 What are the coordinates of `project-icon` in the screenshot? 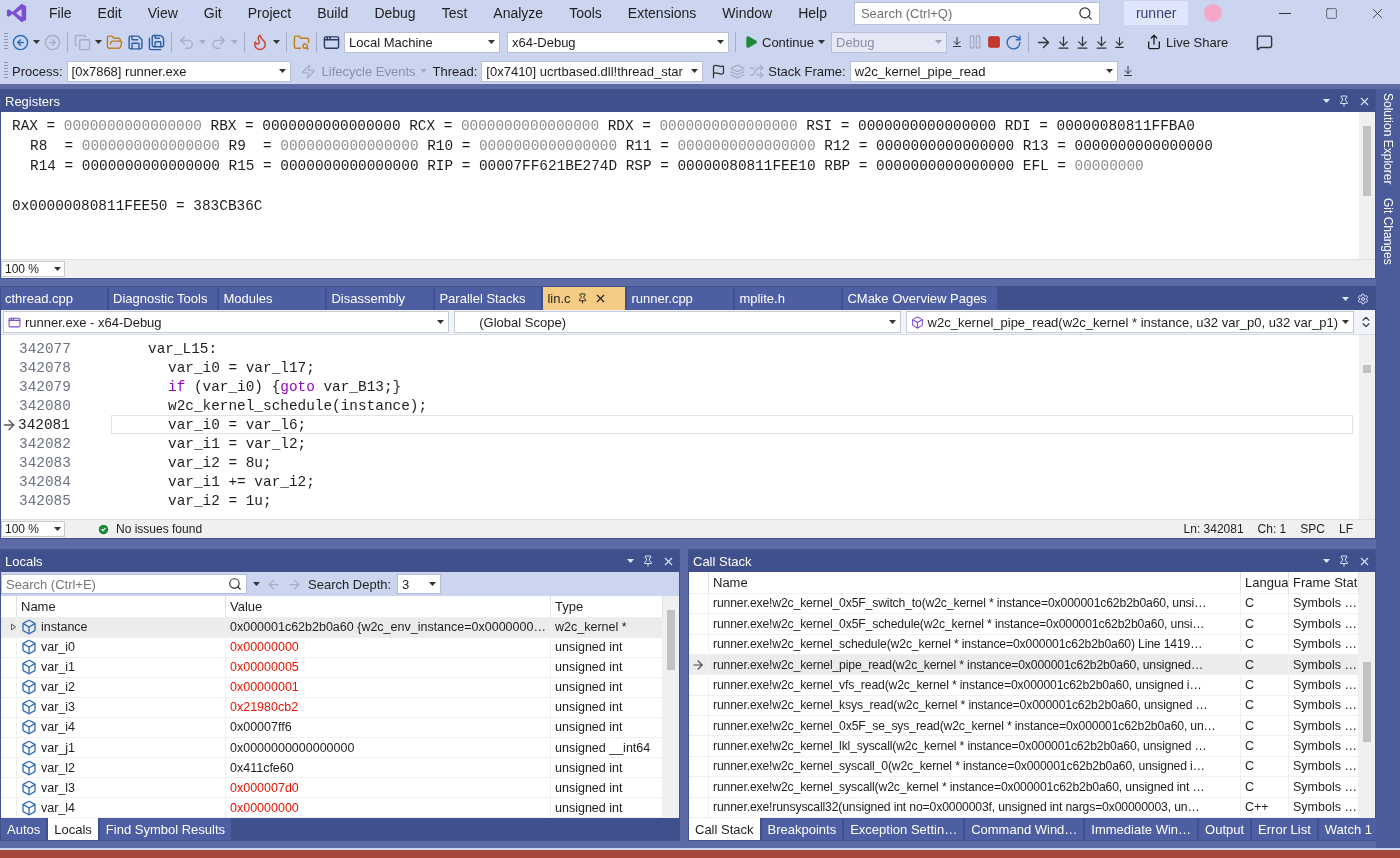 It's located at (14, 322).